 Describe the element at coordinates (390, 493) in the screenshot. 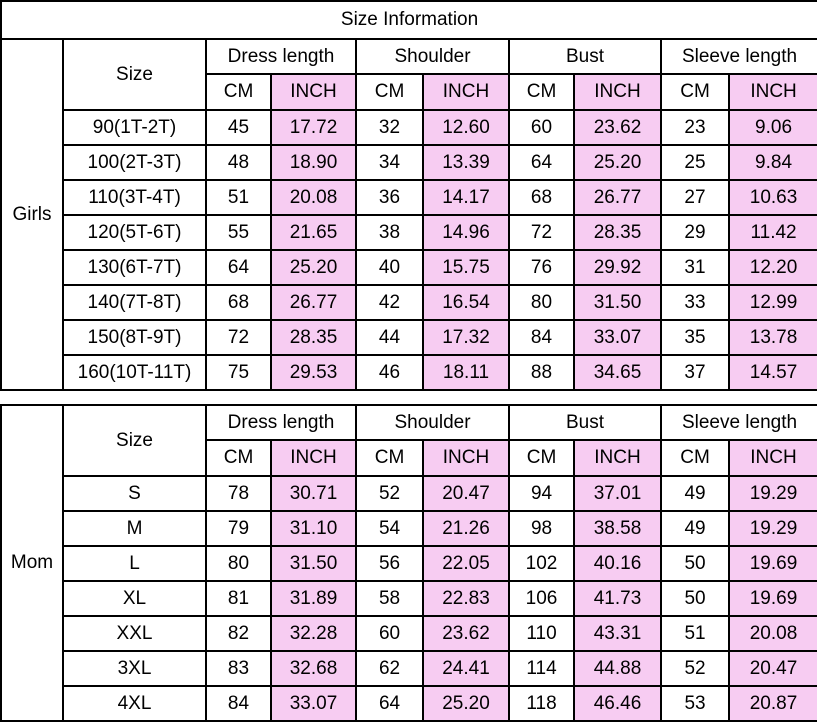

I see `cell-shoulder-cm: 52` at that location.